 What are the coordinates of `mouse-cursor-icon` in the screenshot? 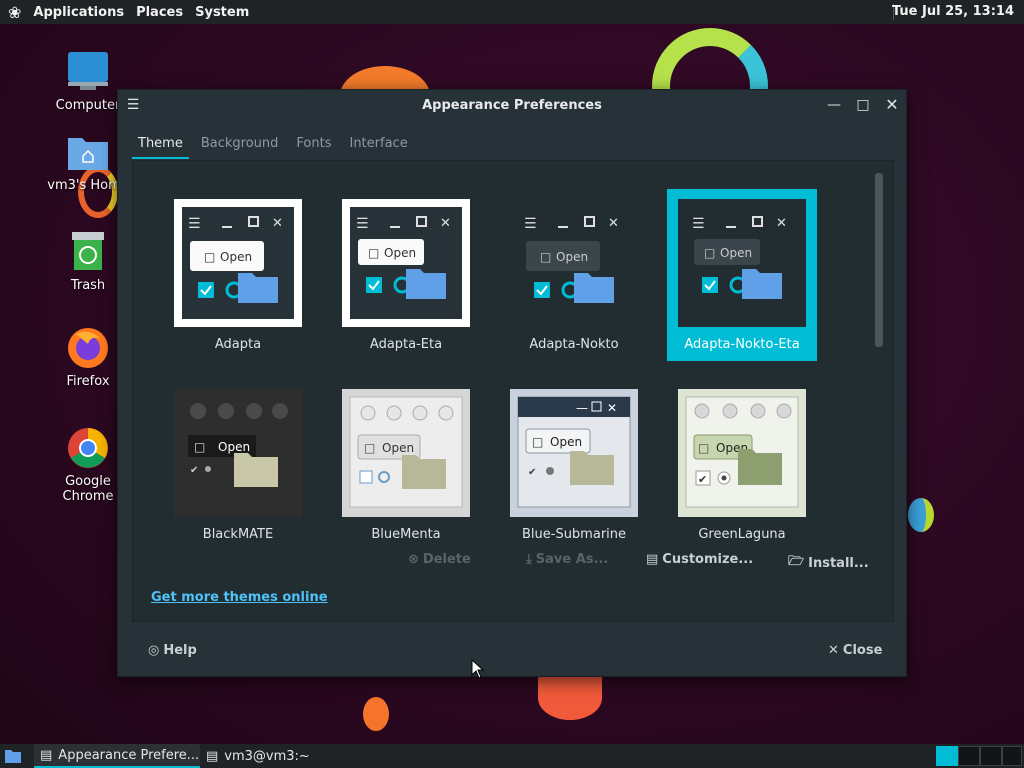 It's located at (478, 670).